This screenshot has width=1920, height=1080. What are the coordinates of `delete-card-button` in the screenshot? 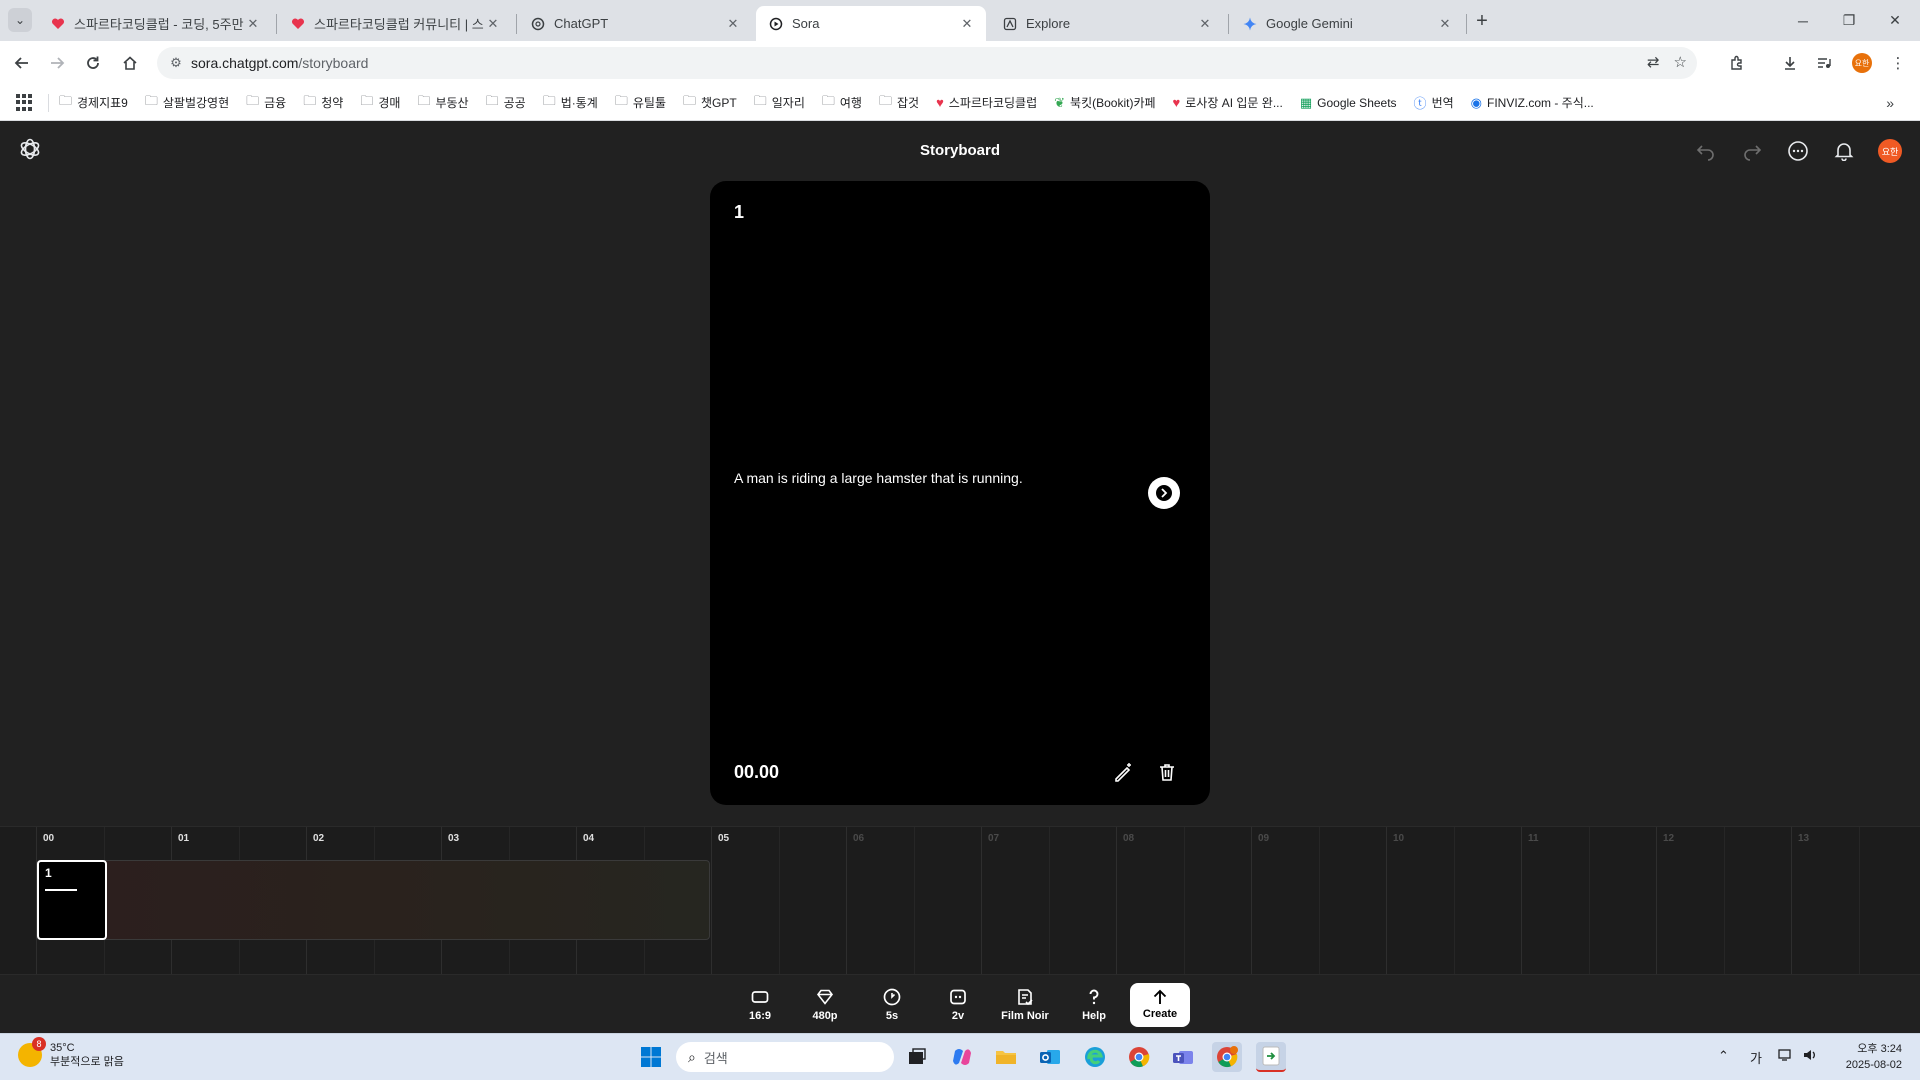 It's located at (1167, 772).